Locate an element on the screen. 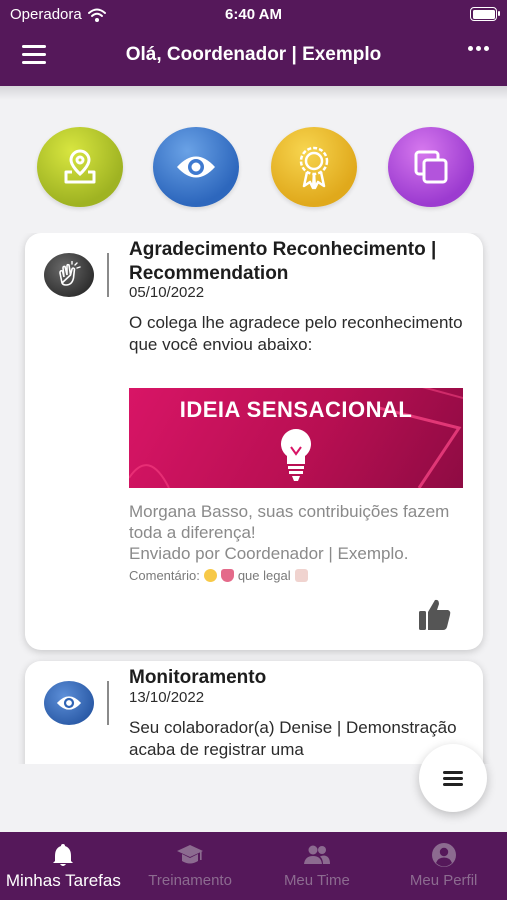 This screenshot has height=900, width=507. tab-label: Treinamento is located at coordinates (190, 880).